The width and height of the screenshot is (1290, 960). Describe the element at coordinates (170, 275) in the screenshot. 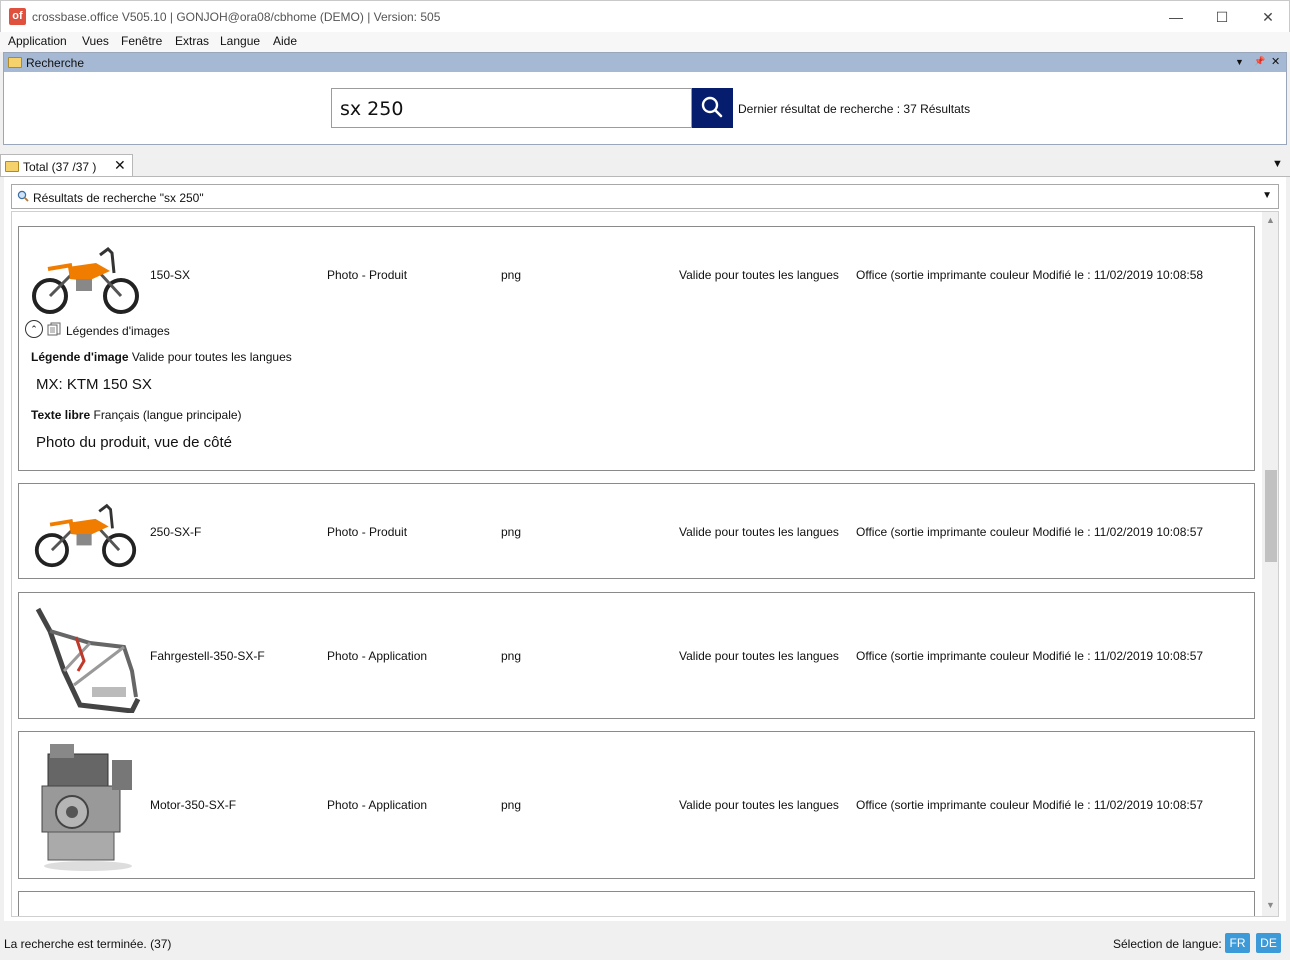

I see `result-name: 150-SX` at that location.